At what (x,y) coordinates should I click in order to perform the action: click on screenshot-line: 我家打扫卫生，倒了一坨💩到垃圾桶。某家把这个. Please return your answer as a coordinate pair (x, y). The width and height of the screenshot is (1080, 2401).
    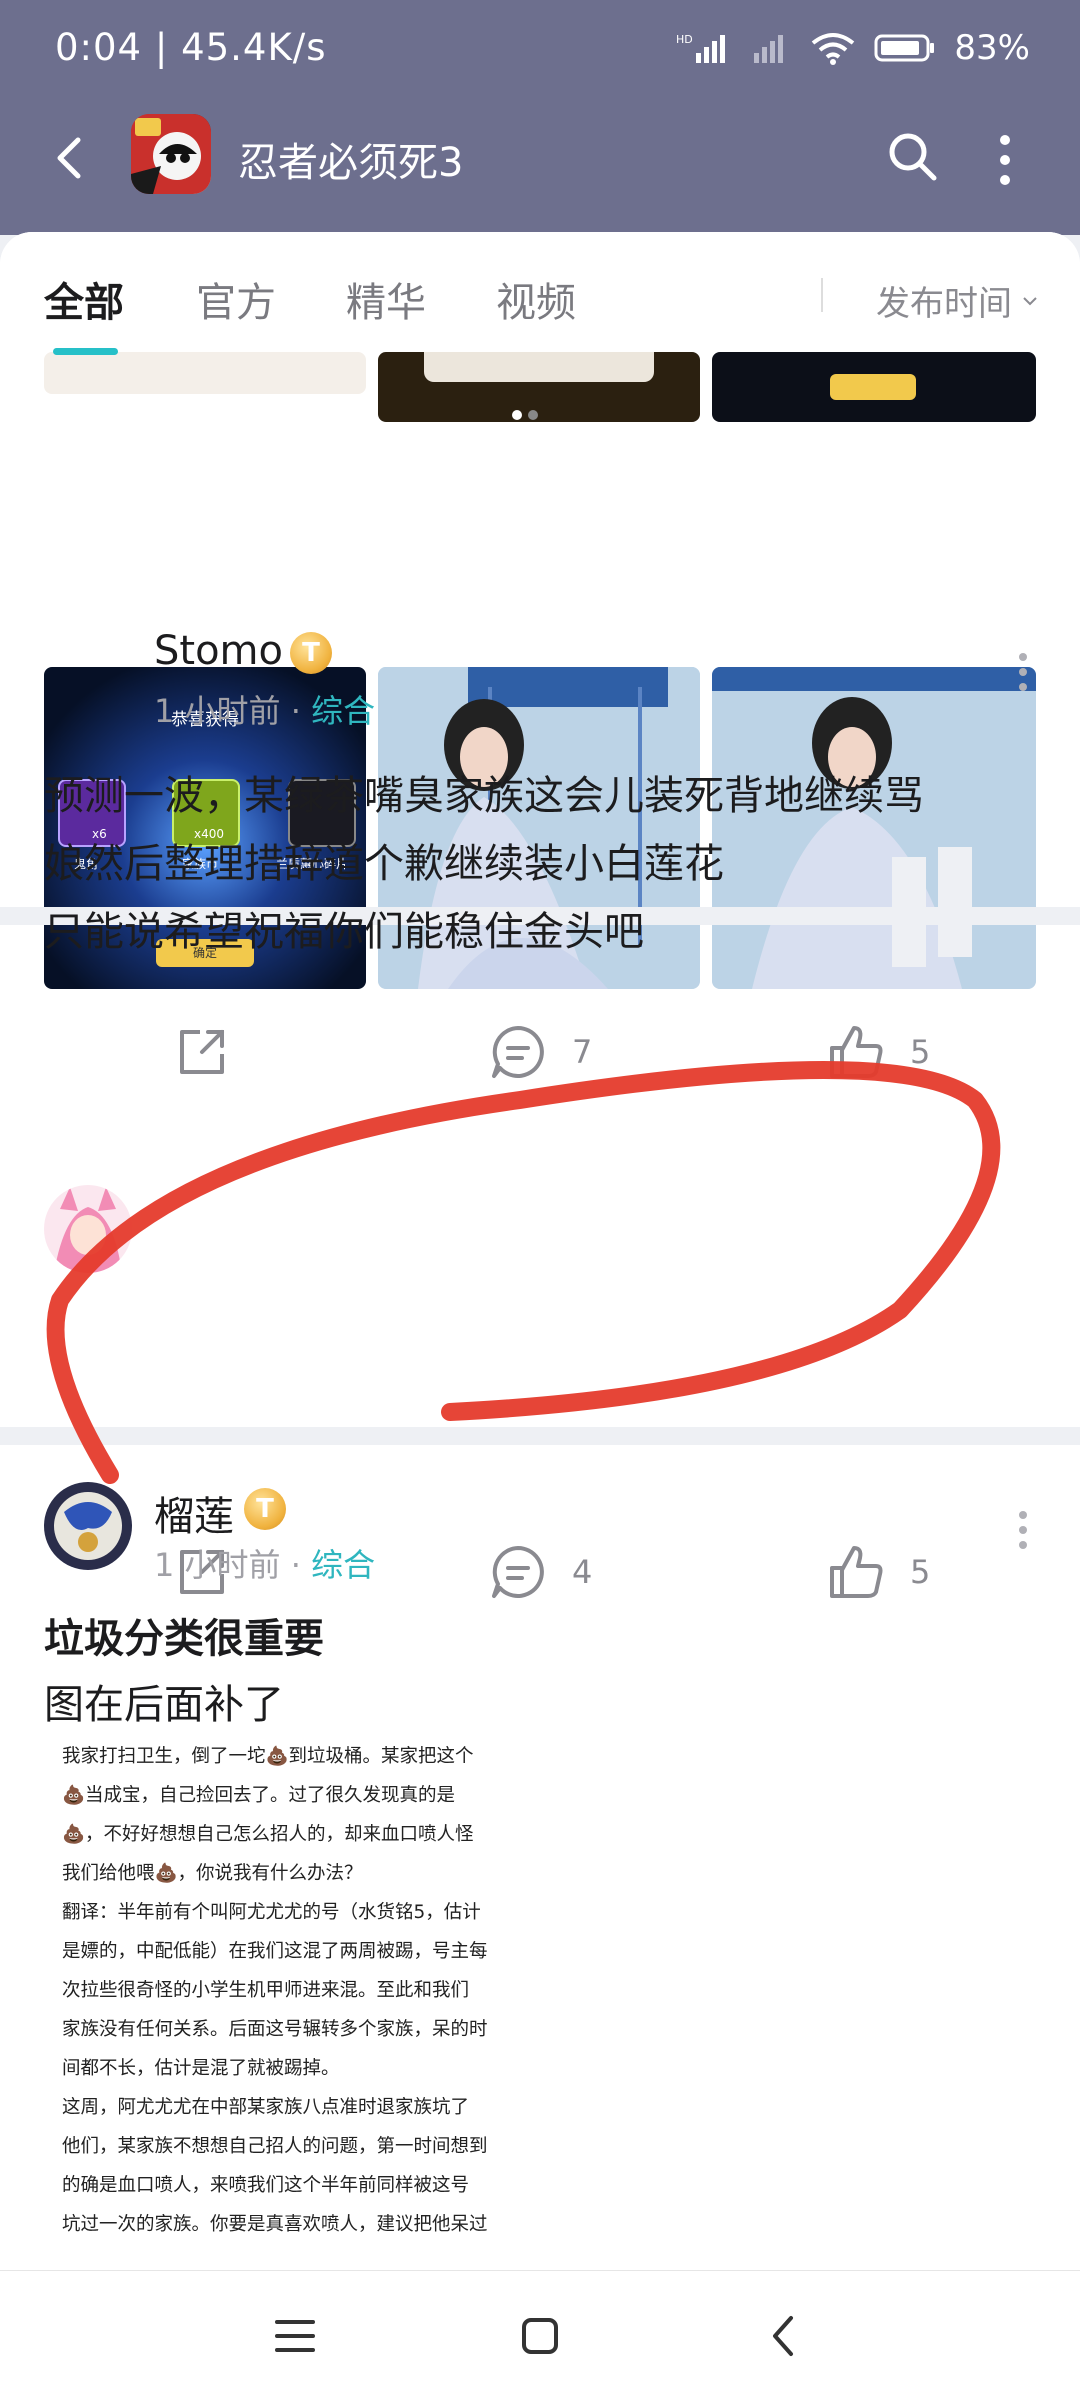
    Looking at the image, I should click on (268, 1756).